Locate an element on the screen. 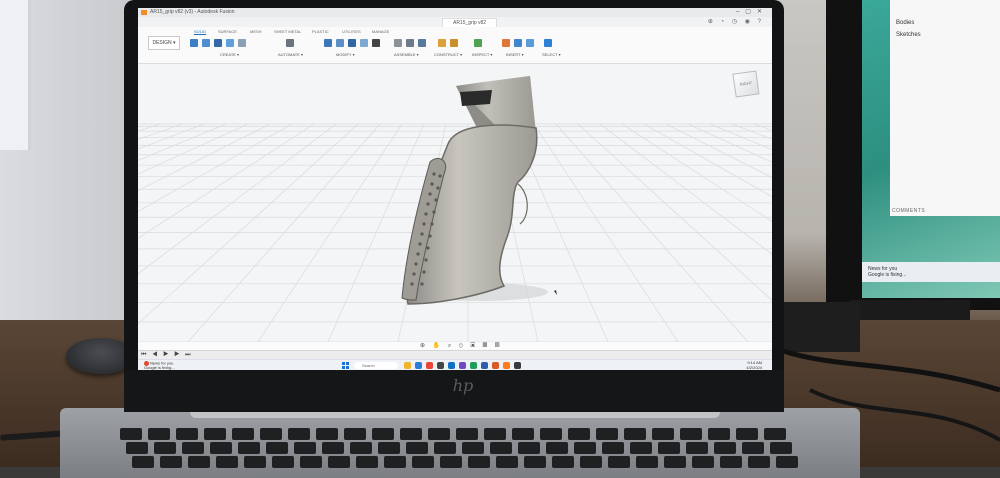  tab-plastic: PLASTIC is located at coordinates (320, 31).